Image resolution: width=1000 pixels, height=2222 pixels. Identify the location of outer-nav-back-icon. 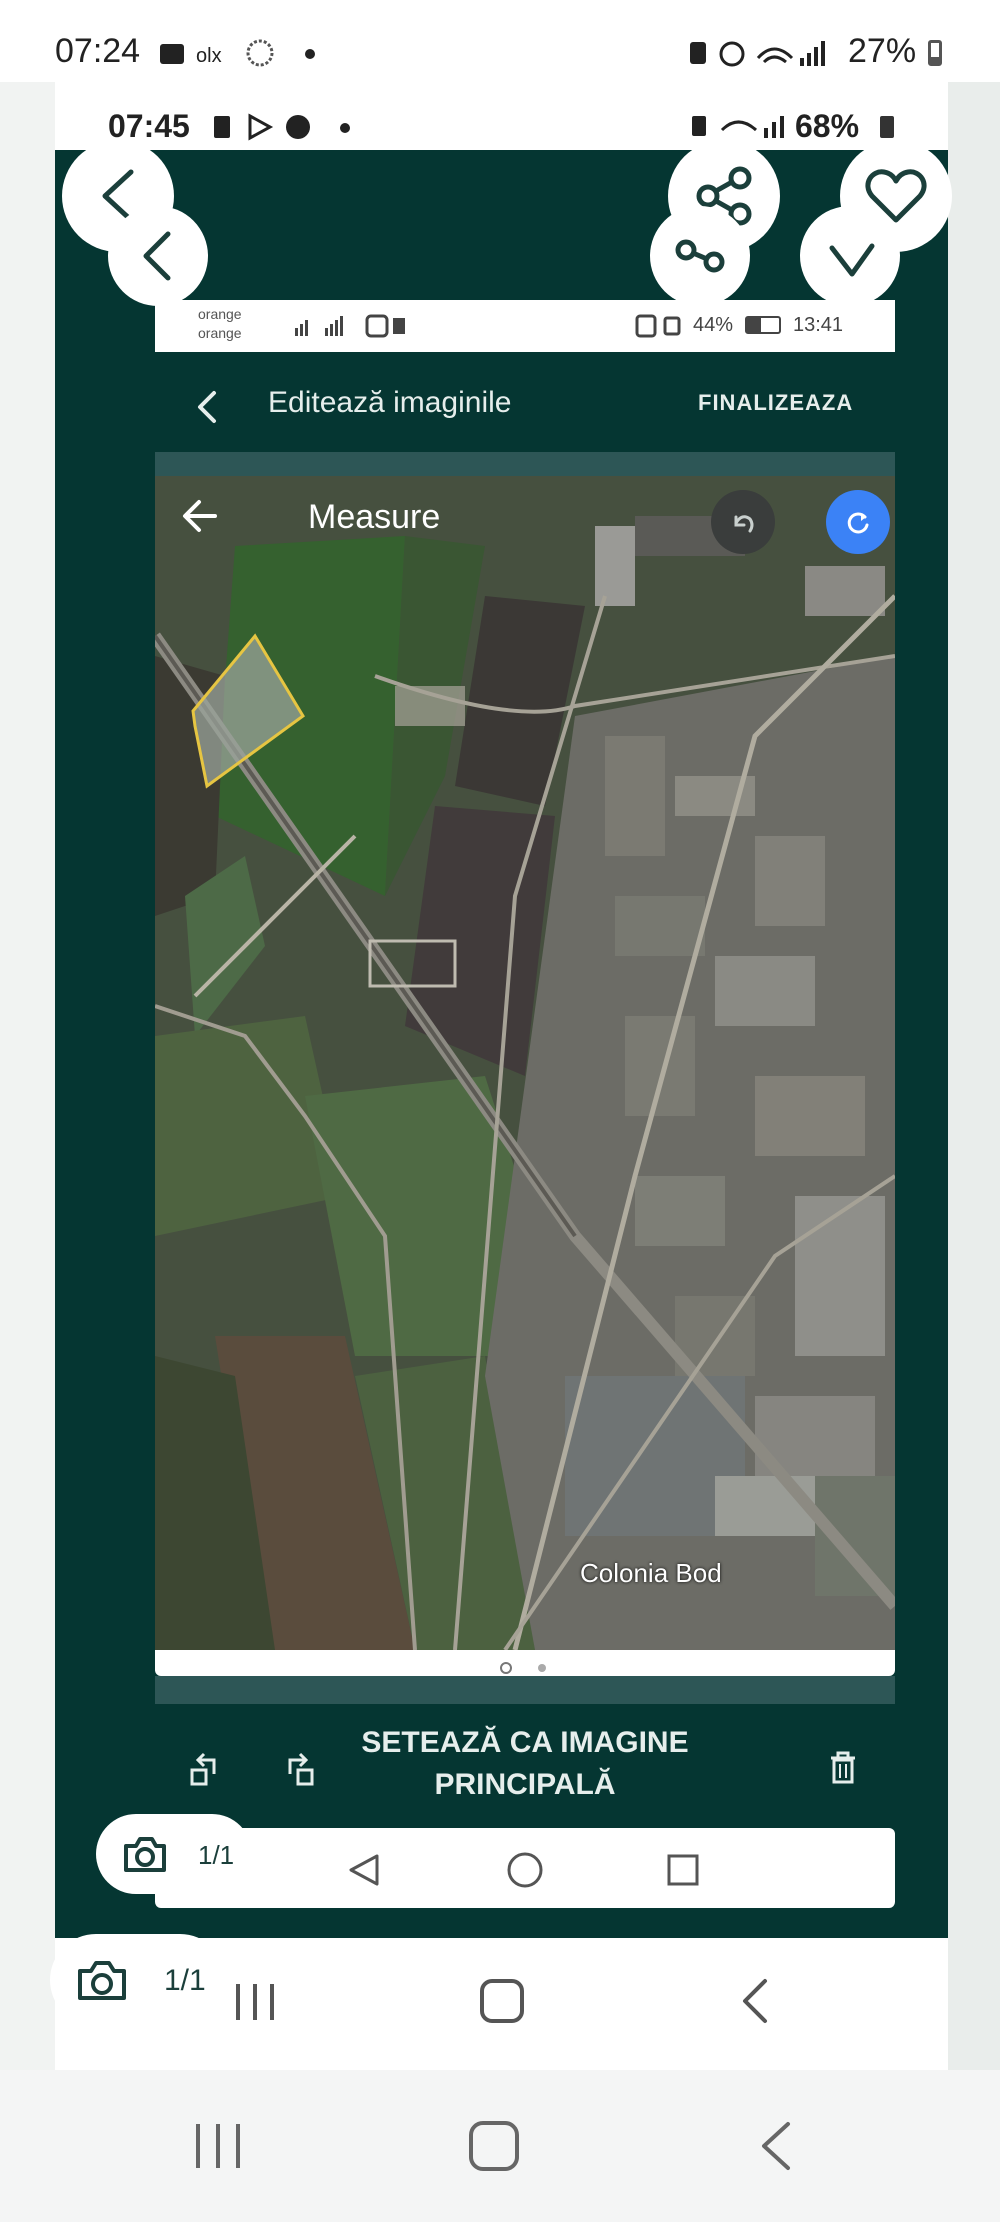
(776, 2146).